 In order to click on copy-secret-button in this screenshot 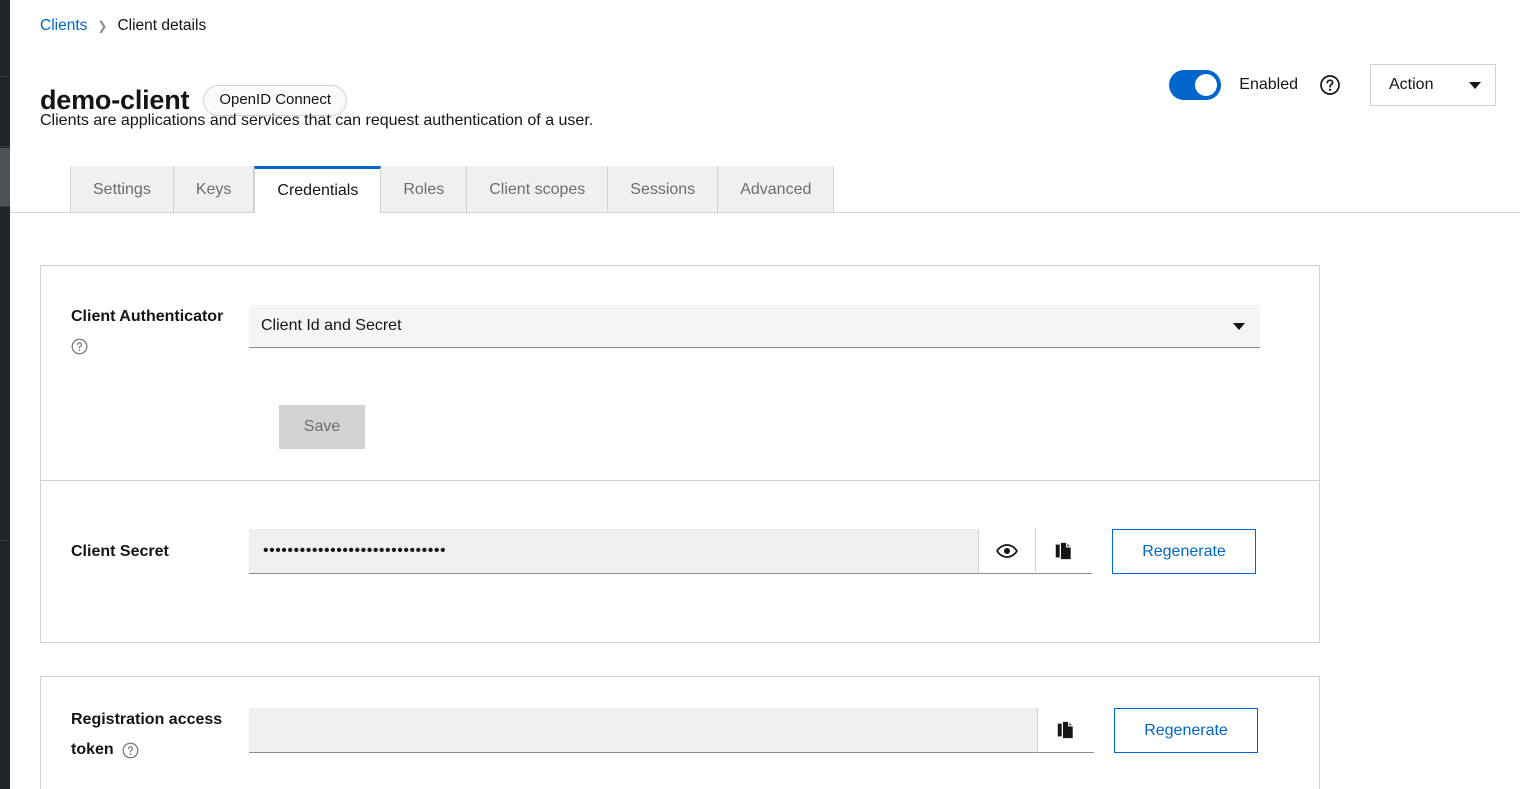, I will do `click(1063, 551)`.